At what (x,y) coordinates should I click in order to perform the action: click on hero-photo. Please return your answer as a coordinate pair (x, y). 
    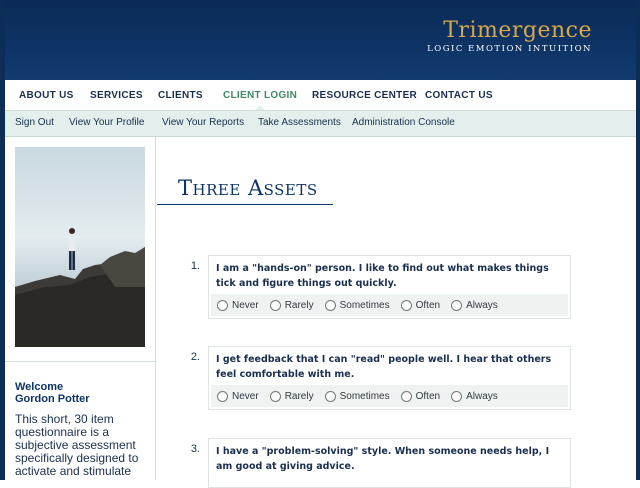
    Looking at the image, I should click on (80, 247).